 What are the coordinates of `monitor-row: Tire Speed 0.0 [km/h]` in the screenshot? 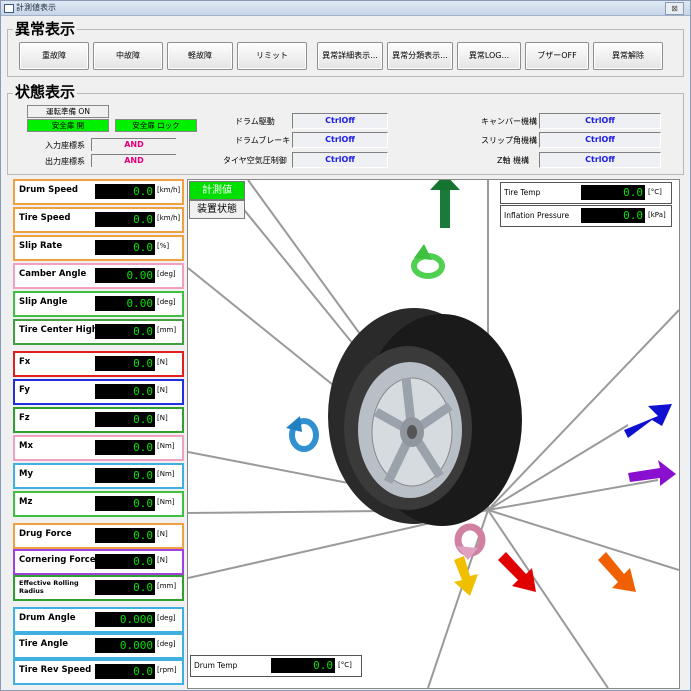 It's located at (98, 220).